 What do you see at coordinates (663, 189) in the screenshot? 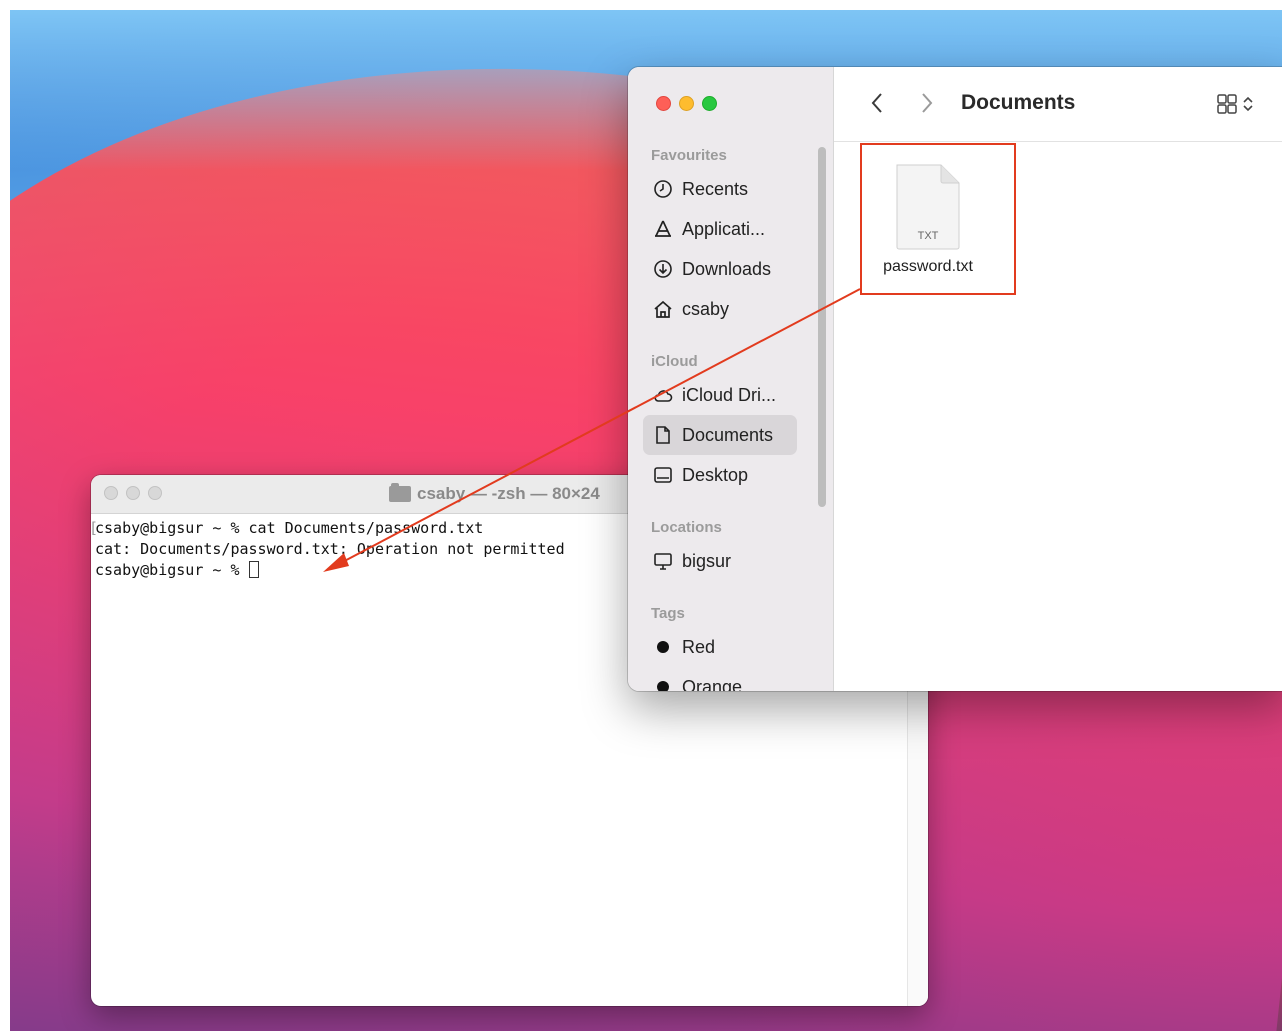
I see `clock-icon` at bounding box center [663, 189].